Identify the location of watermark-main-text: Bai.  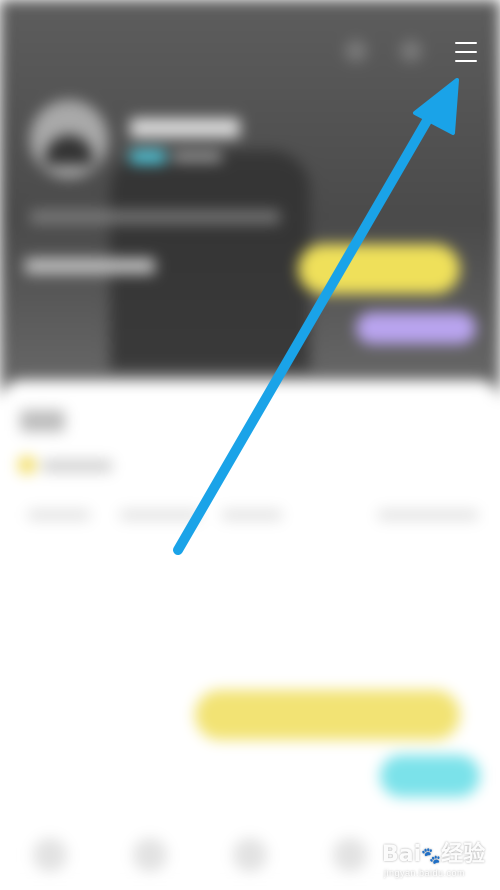
(402, 854).